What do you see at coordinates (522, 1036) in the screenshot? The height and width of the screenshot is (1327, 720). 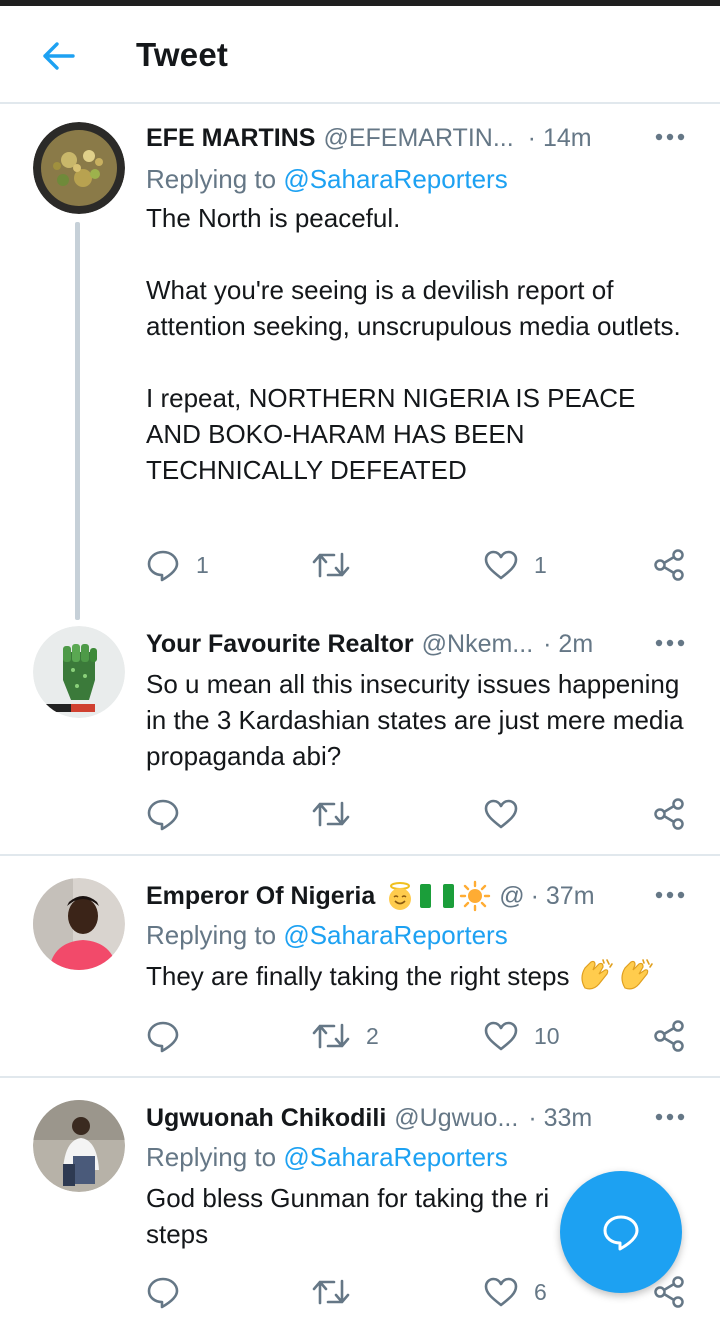 I see `like-button: 10` at bounding box center [522, 1036].